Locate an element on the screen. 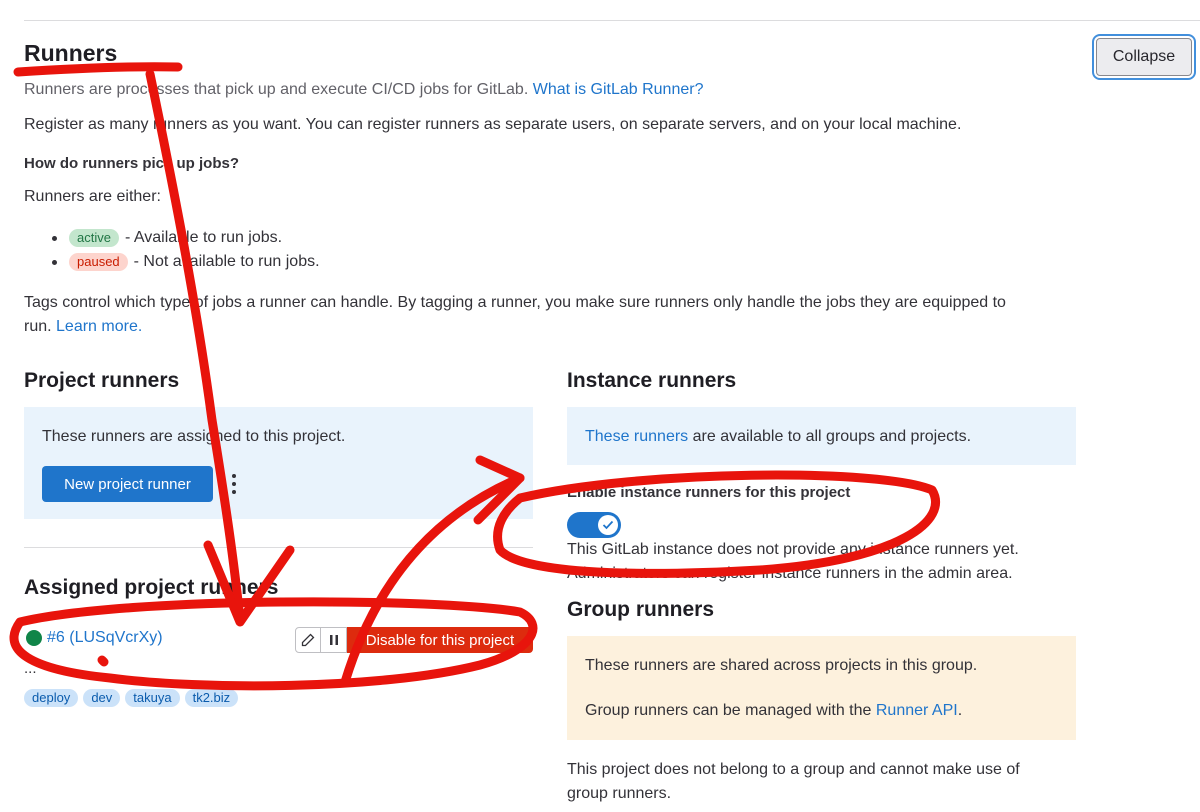  what-is-runner-link: What is GitLab Runner? is located at coordinates (618, 89).